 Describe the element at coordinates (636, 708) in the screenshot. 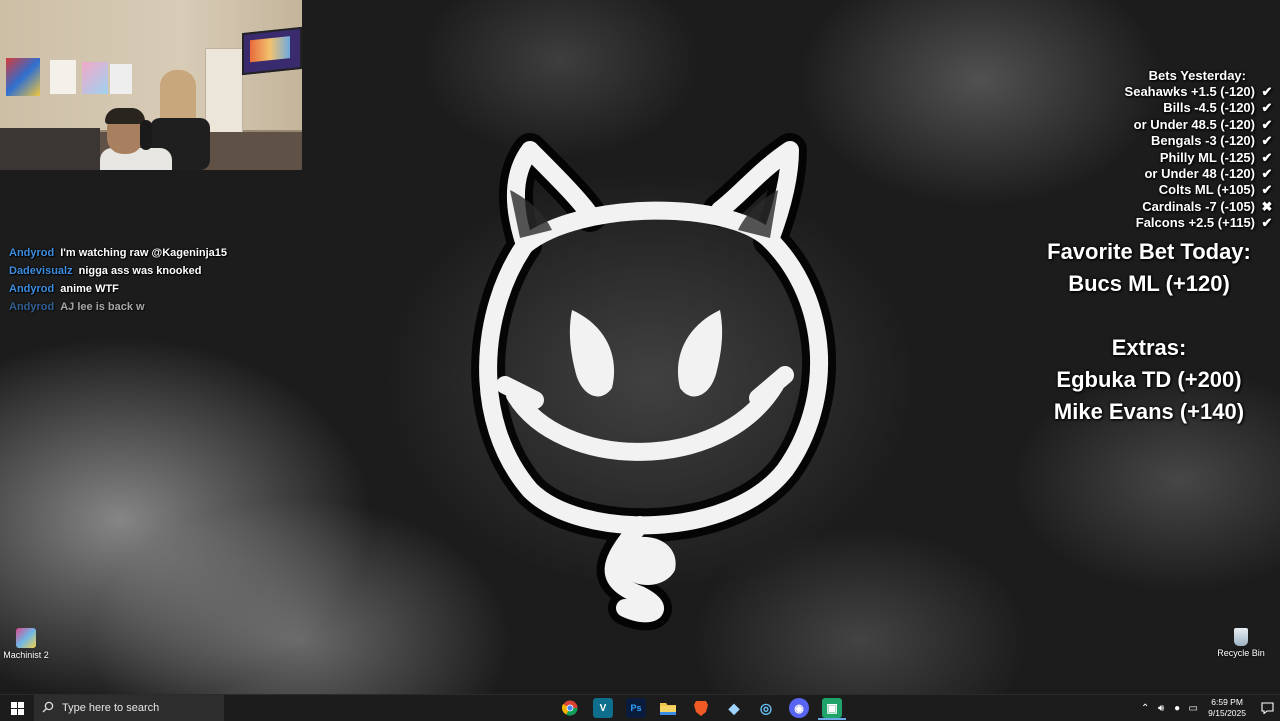

I see `photoshop-icon: Ps` at that location.